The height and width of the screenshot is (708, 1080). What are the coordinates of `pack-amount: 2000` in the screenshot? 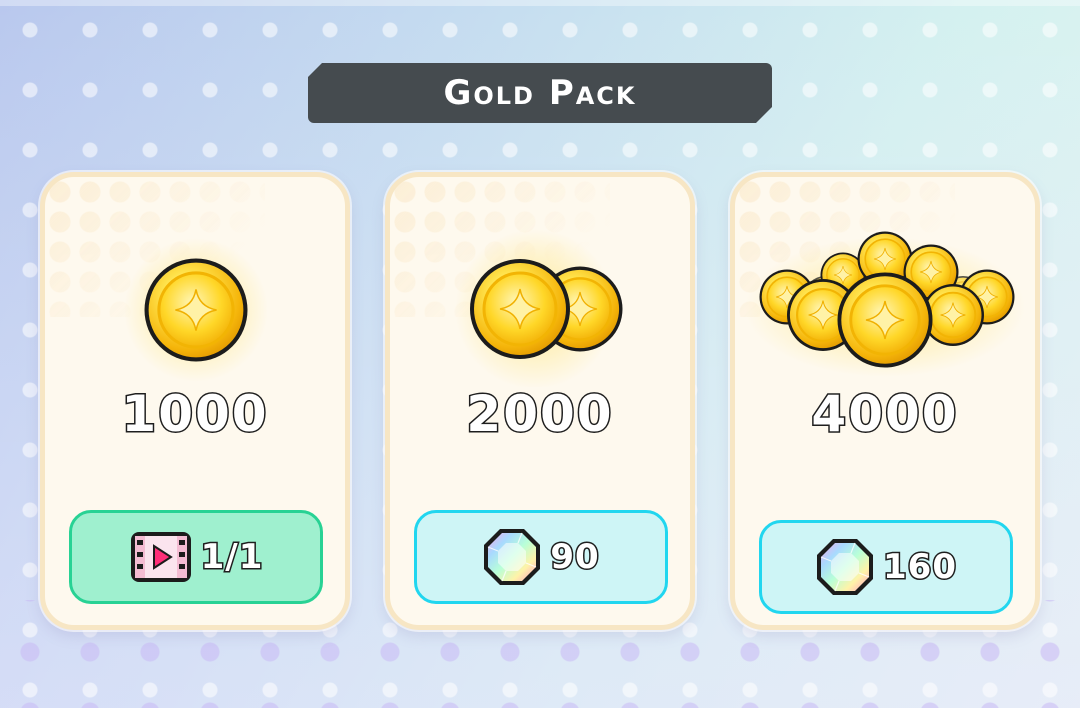 It's located at (539, 414).